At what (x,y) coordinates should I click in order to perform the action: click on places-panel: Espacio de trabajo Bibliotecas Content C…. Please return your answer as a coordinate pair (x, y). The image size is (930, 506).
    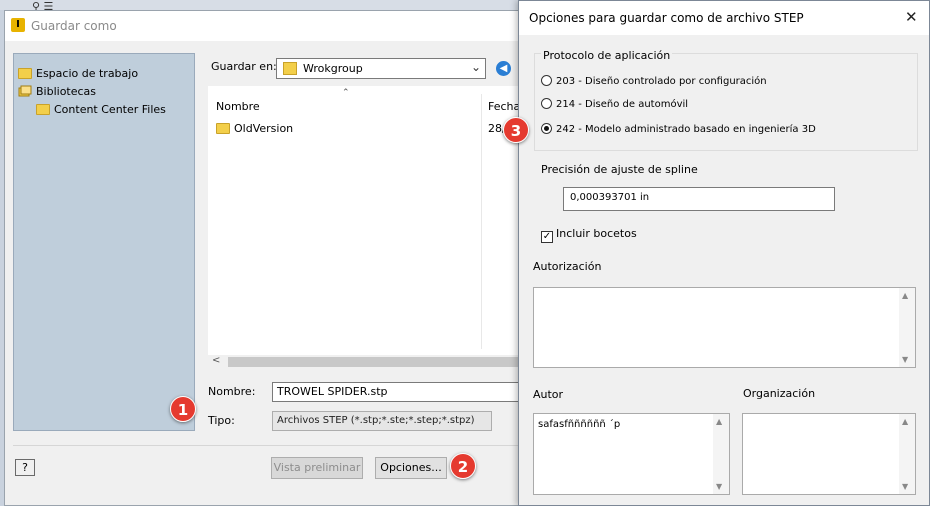
    Looking at the image, I should click on (104, 242).